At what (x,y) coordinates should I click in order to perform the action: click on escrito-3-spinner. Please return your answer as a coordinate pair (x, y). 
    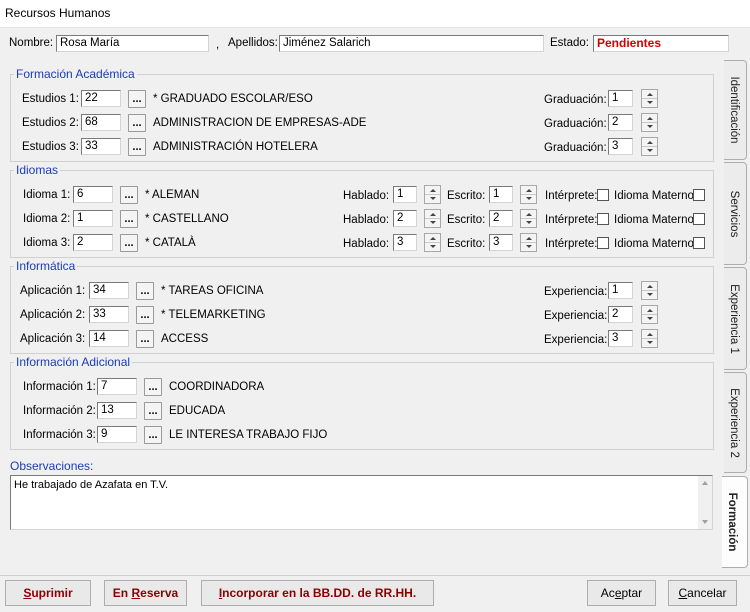
    Looking at the image, I should click on (528, 242).